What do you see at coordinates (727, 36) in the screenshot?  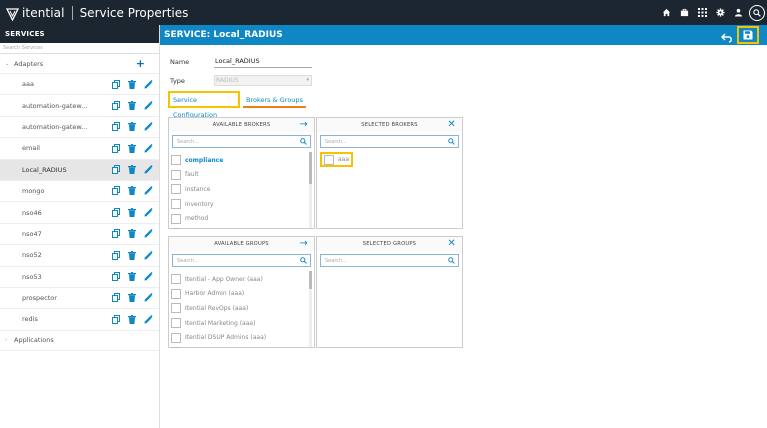 I see `undo-icon` at bounding box center [727, 36].